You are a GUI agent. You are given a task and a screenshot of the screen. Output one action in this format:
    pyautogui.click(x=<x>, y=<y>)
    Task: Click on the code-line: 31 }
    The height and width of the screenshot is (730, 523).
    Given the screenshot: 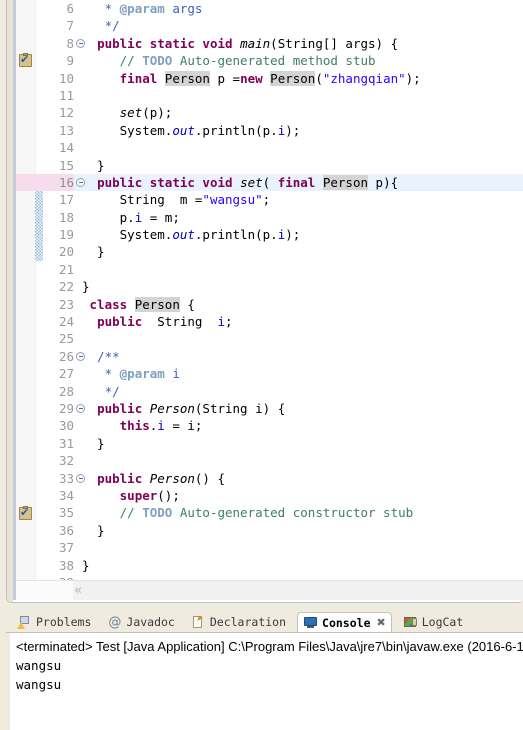 What is the action you would take?
    pyautogui.click(x=269, y=443)
    